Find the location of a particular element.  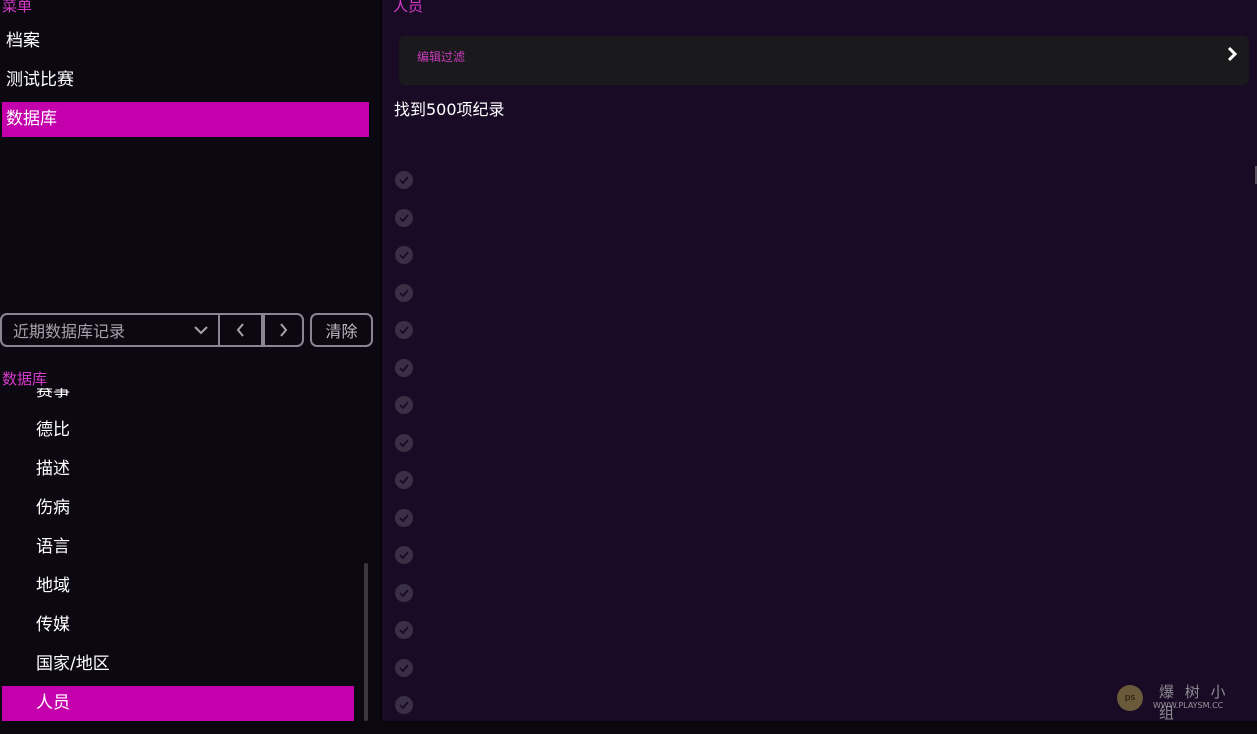

recent-history-value: 近期数据库记录 is located at coordinates (69, 331).